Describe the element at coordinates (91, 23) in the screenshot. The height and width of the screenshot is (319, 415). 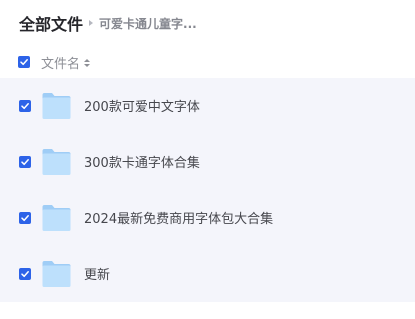
I see `chevron-right-icon` at that location.